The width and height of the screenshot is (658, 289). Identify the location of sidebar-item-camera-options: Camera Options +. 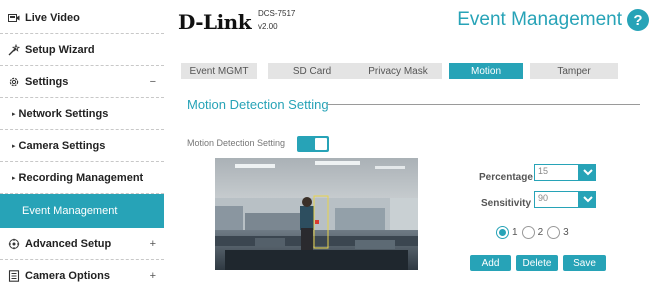
(82, 274).